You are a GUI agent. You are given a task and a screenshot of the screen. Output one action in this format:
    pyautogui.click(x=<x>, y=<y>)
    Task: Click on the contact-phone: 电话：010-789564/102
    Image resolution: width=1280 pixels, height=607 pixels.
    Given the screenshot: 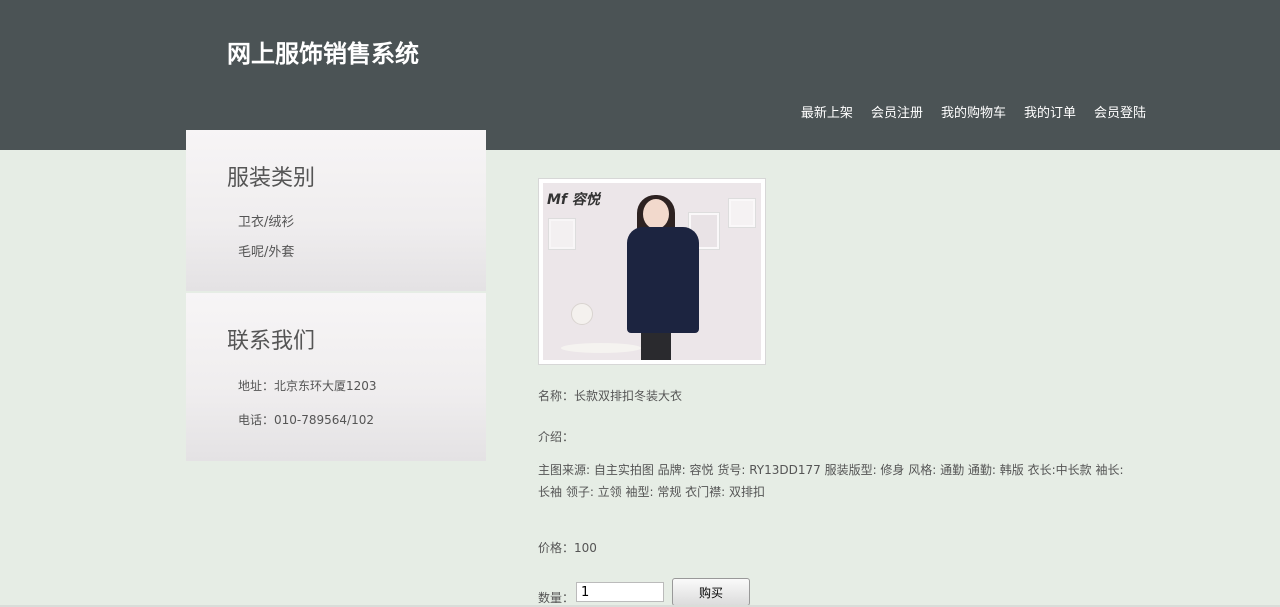 What is the action you would take?
    pyautogui.click(x=306, y=420)
    